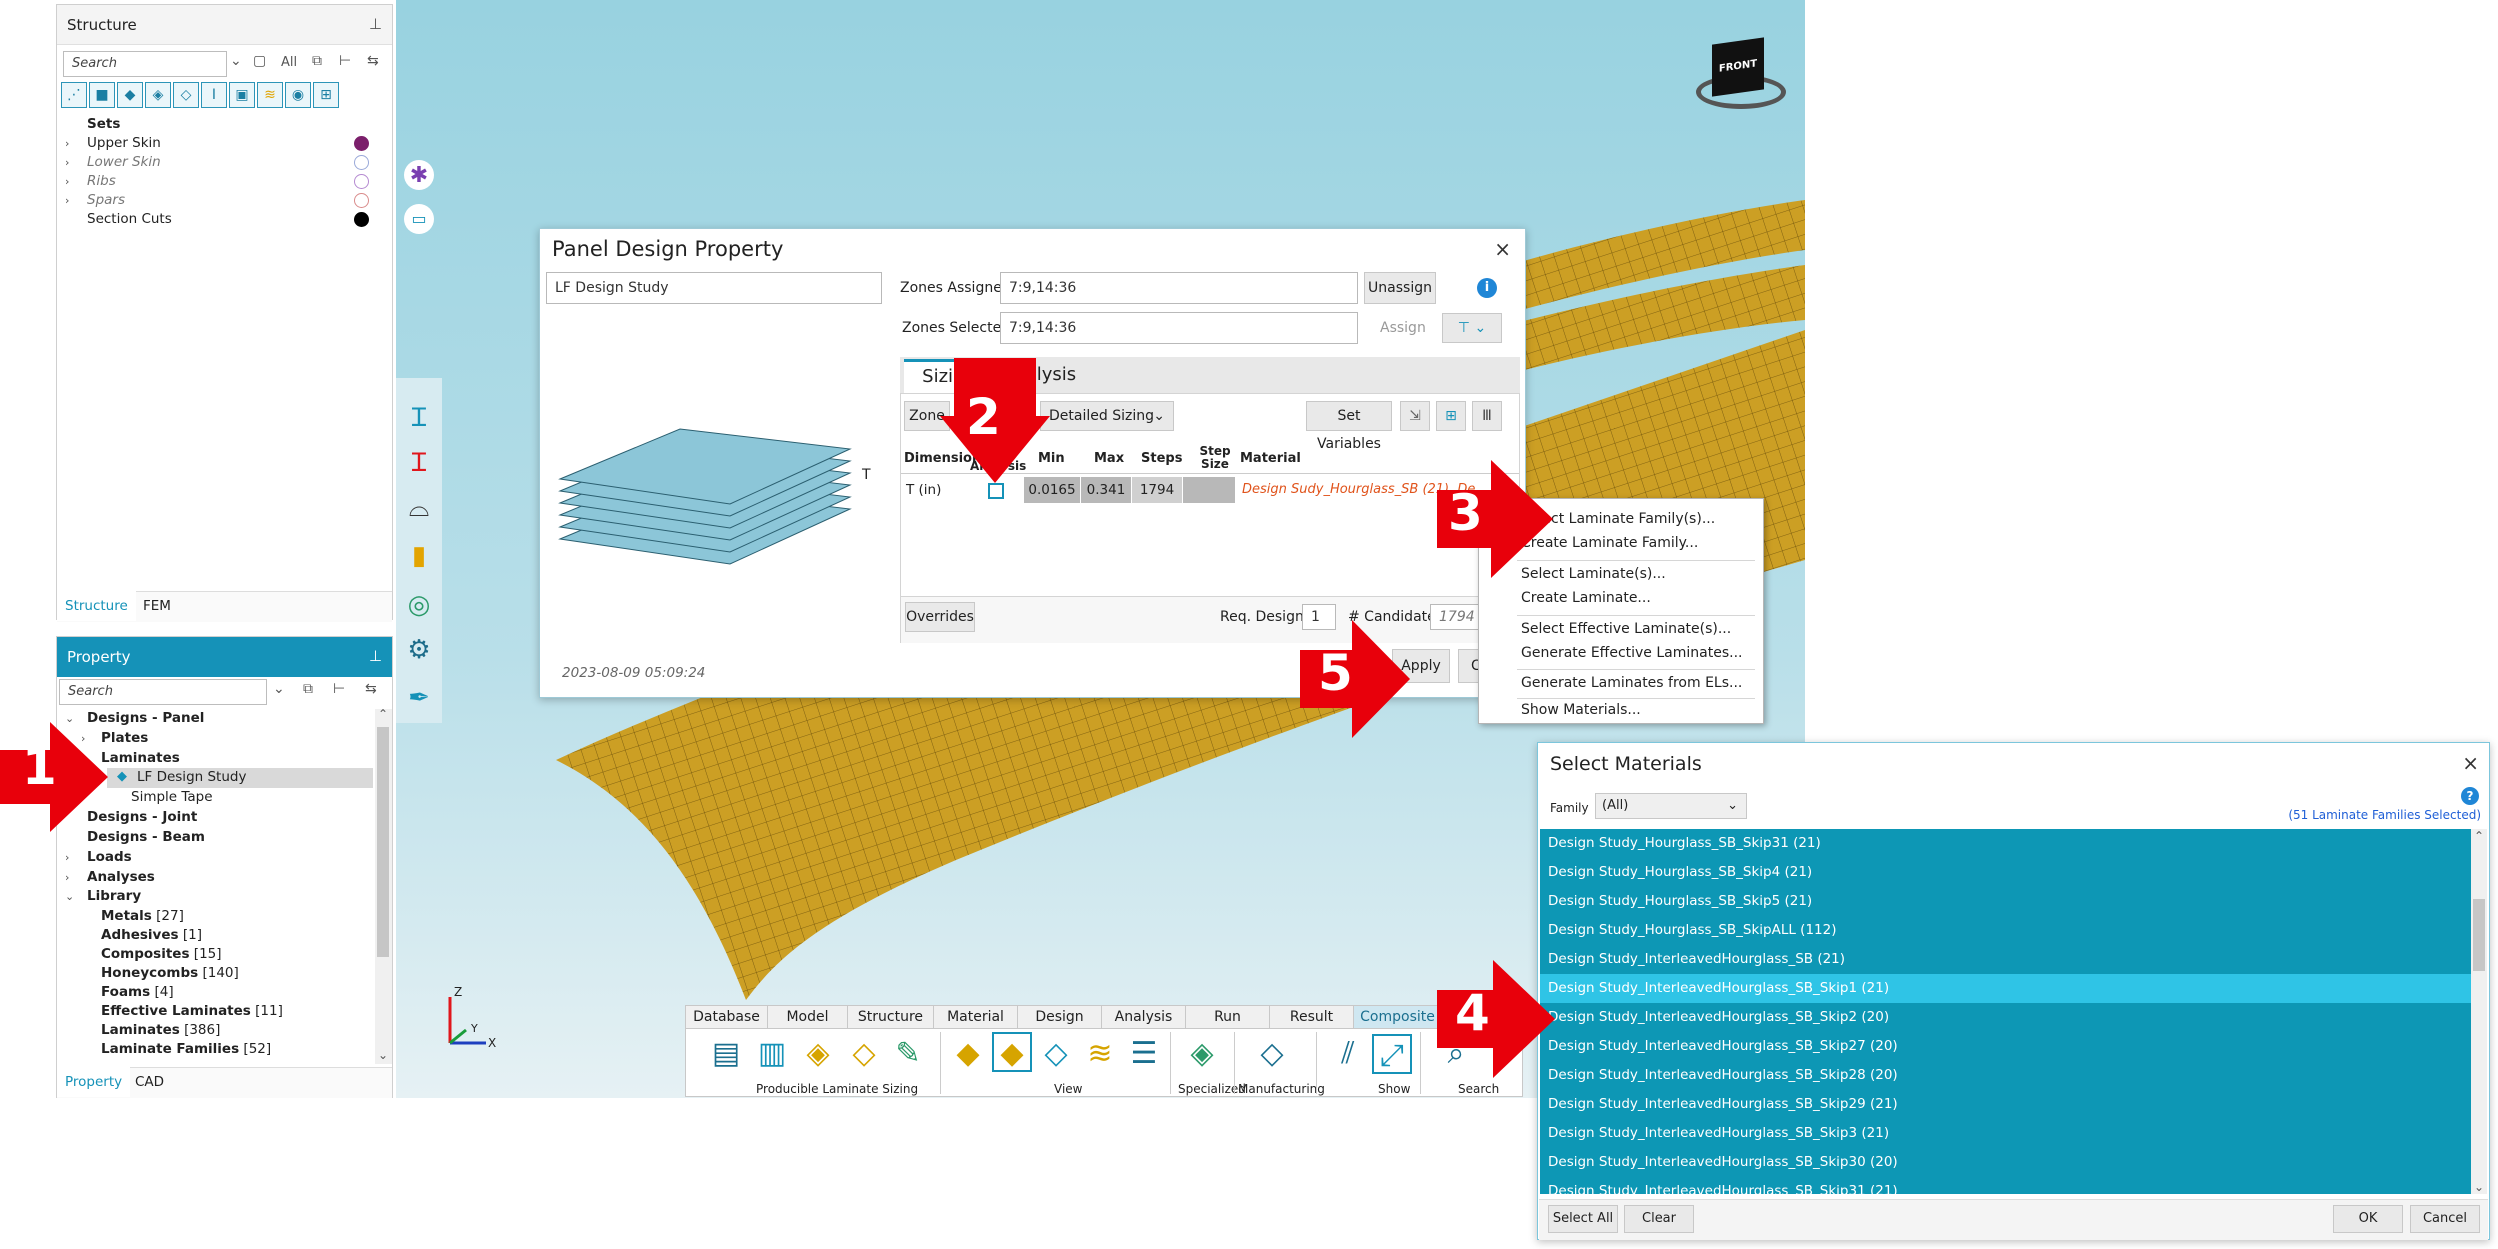 The image size is (2498, 1249). Describe the element at coordinates (419, 463) in the screenshot. I see `beam-check-icon: Ɪ` at that location.